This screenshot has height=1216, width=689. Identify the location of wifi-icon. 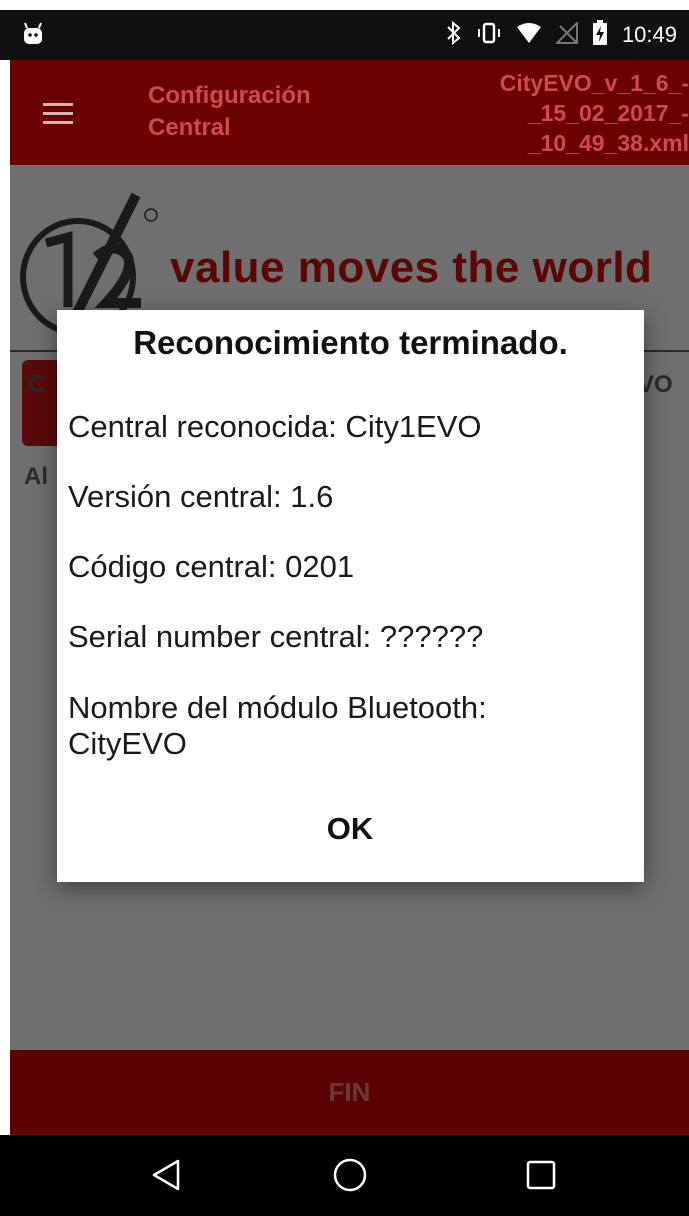
(529, 35).